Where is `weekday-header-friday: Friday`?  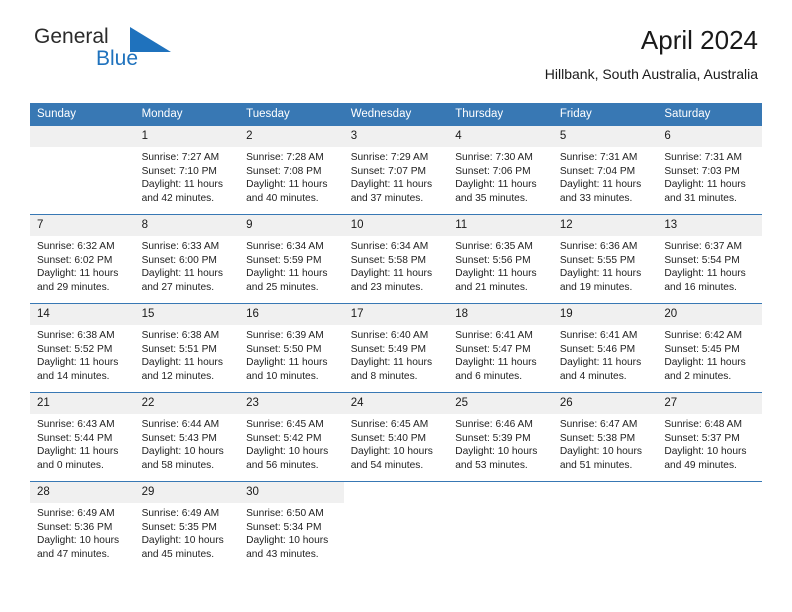
weekday-header-friday: Friday is located at coordinates (605, 114).